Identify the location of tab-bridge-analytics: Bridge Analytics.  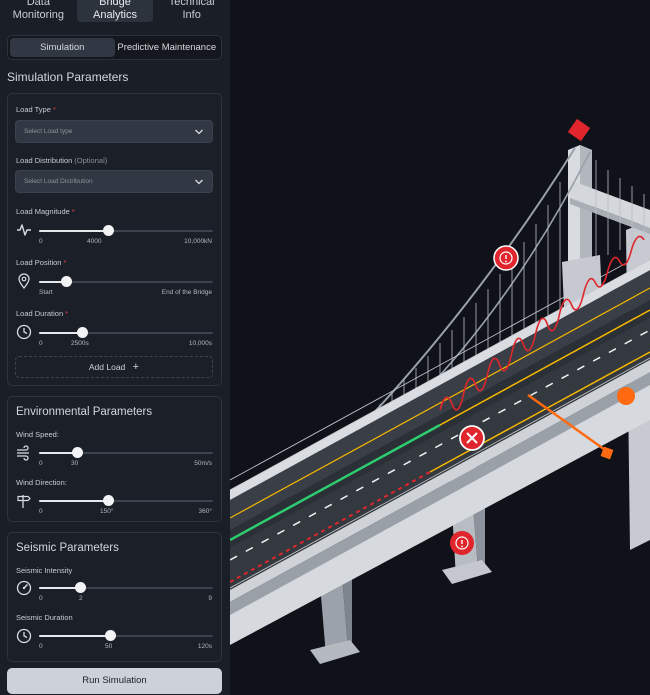
(115, 11).